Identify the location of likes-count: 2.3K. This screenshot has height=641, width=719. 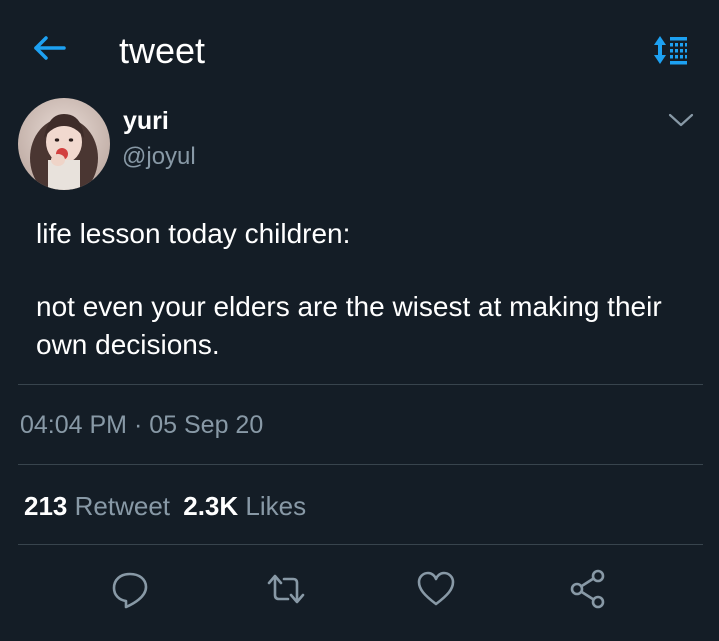
(210, 506).